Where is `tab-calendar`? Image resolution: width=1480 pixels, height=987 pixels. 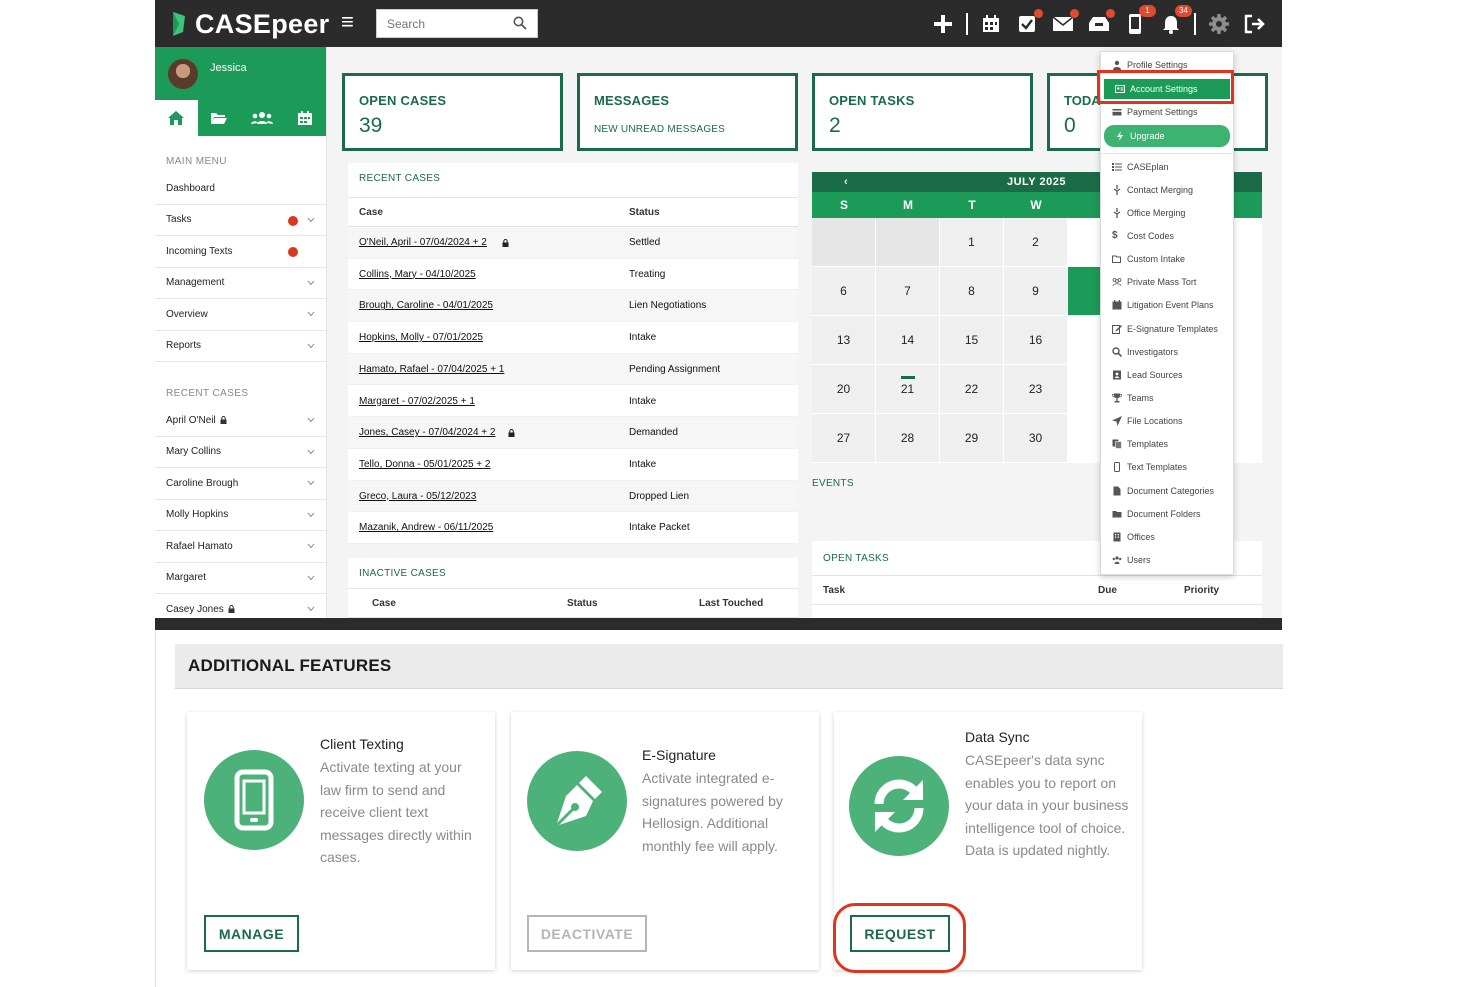 tab-calendar is located at coordinates (304, 118).